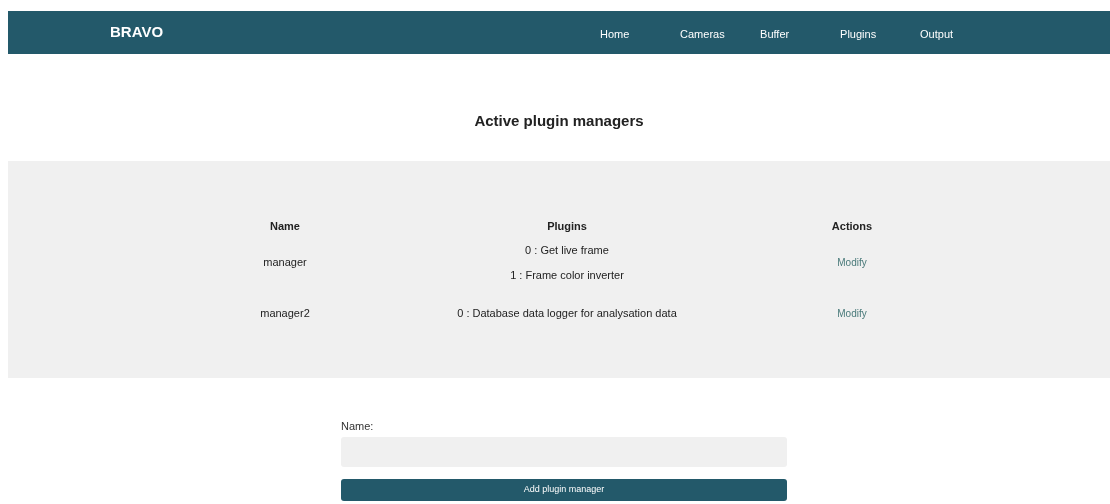  Describe the element at coordinates (559, 121) in the screenshot. I see `page-heading: Active plugin managers` at that location.